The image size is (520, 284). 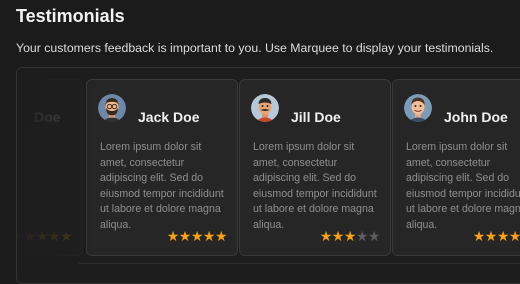 I want to click on page-title: Testimonials, so click(x=70, y=16).